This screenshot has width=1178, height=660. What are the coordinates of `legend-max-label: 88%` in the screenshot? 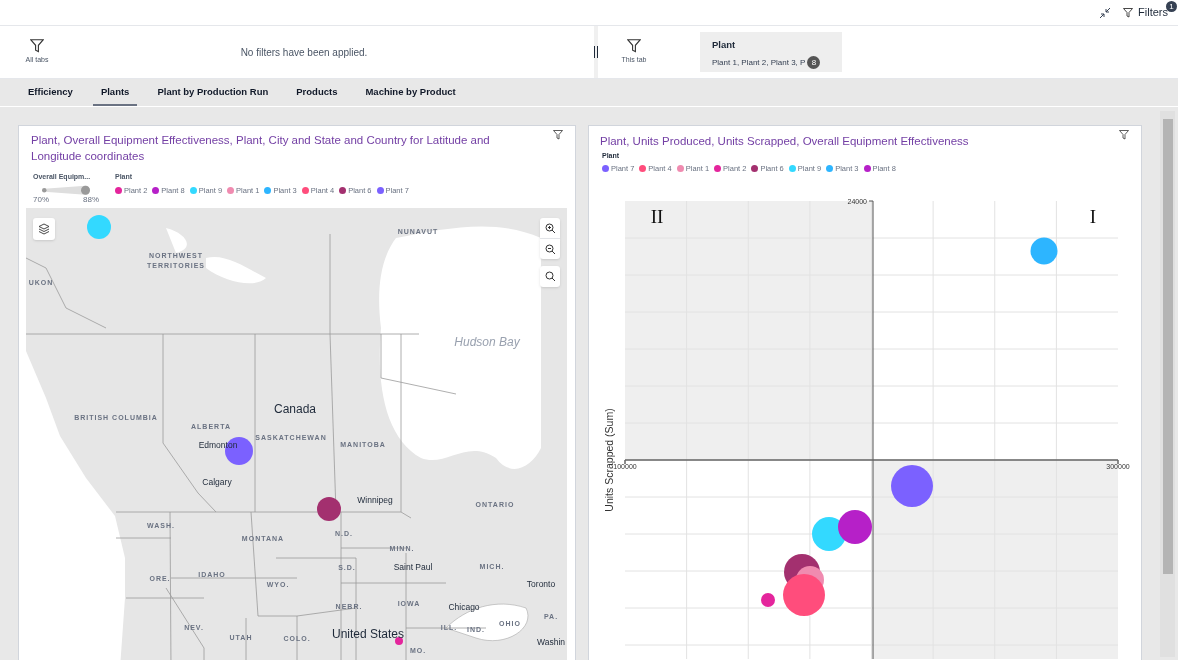 It's located at (91, 199).